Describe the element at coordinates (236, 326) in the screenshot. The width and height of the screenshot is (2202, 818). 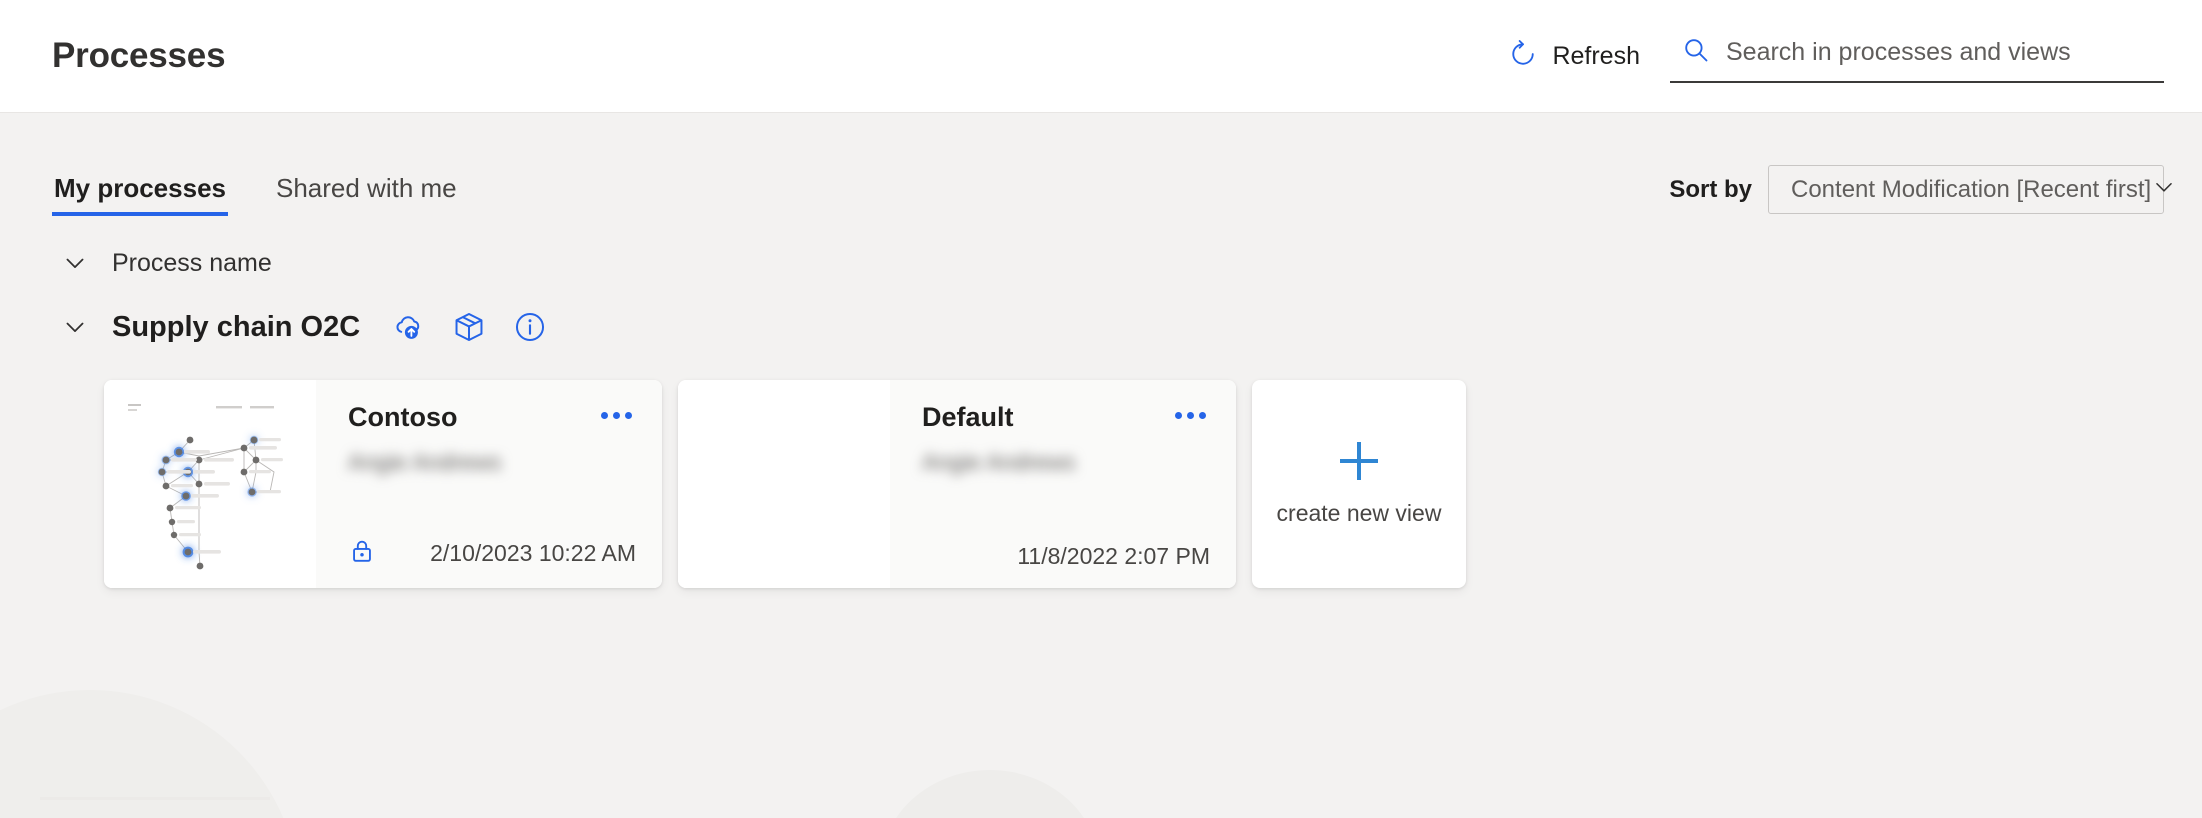
I see `process-name: Supply chain O2C` at that location.